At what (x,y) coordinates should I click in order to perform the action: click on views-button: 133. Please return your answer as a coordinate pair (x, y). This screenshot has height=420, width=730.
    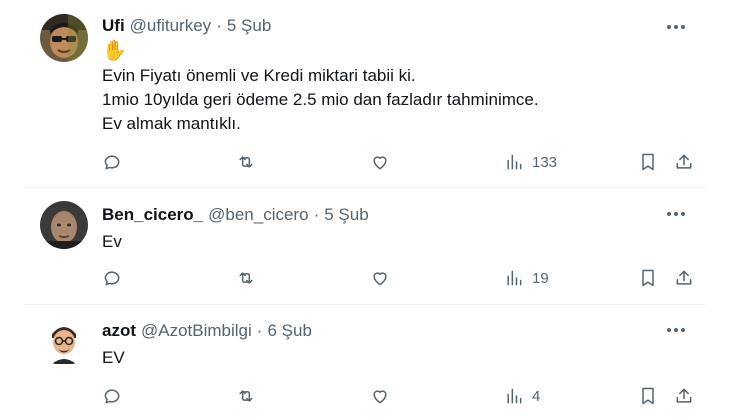
    Looking at the image, I should click on (530, 162).